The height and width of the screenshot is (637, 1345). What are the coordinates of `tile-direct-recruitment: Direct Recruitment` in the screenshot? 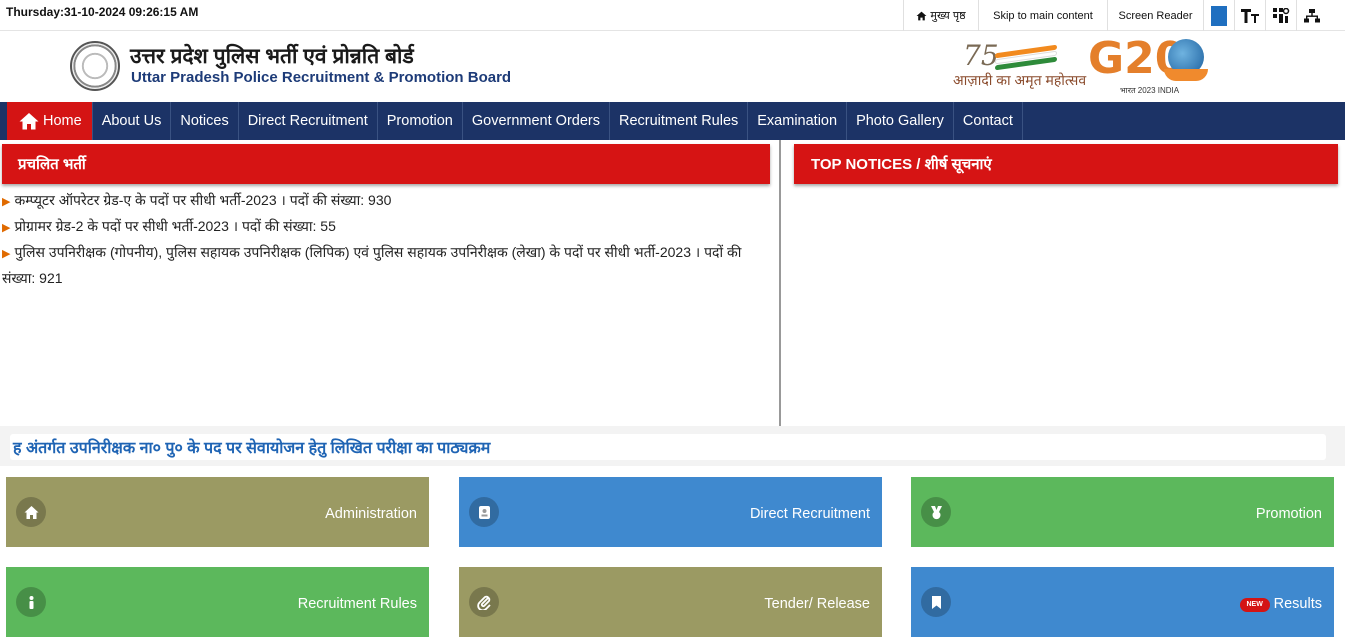 It's located at (670, 512).